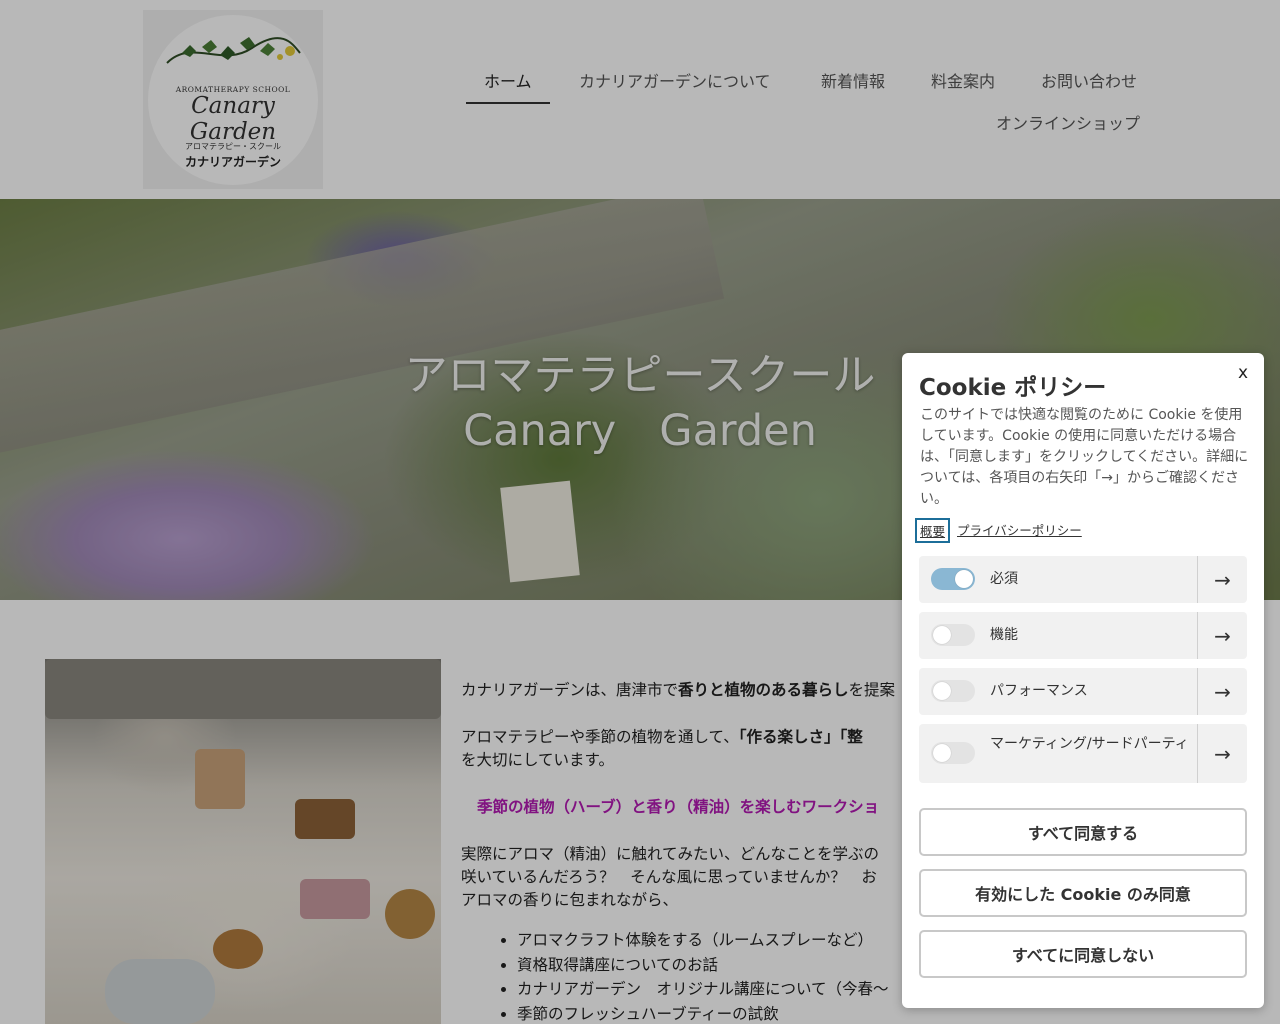 This screenshot has width=1280, height=1024. I want to click on toggle-required, so click(953, 579).